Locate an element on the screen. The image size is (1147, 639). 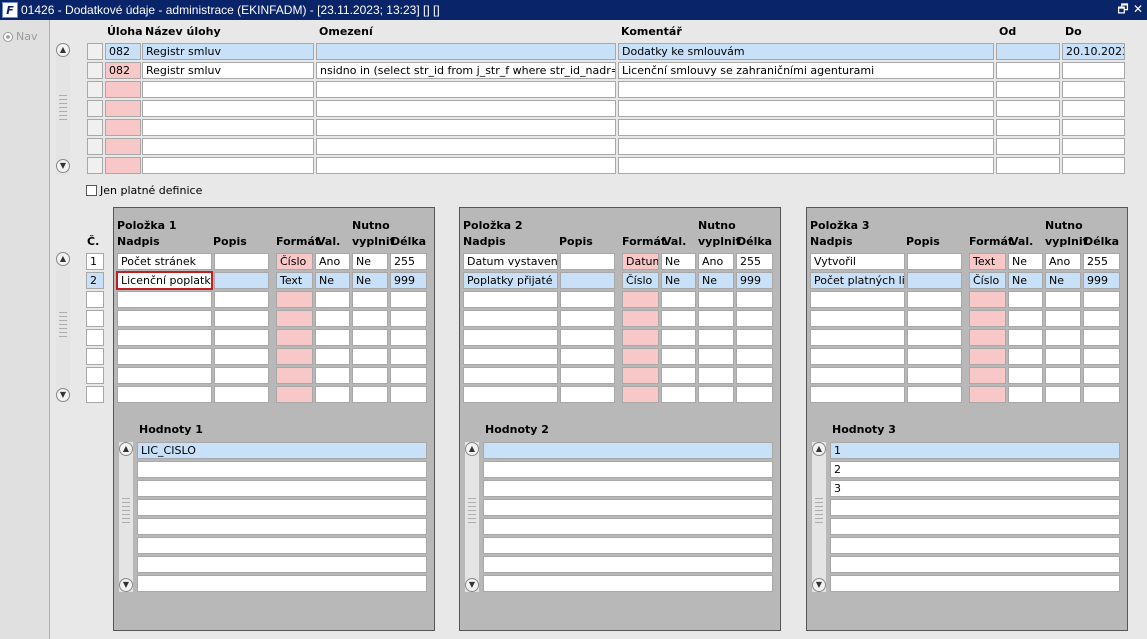
value-cell: 1 is located at coordinates (975, 450).